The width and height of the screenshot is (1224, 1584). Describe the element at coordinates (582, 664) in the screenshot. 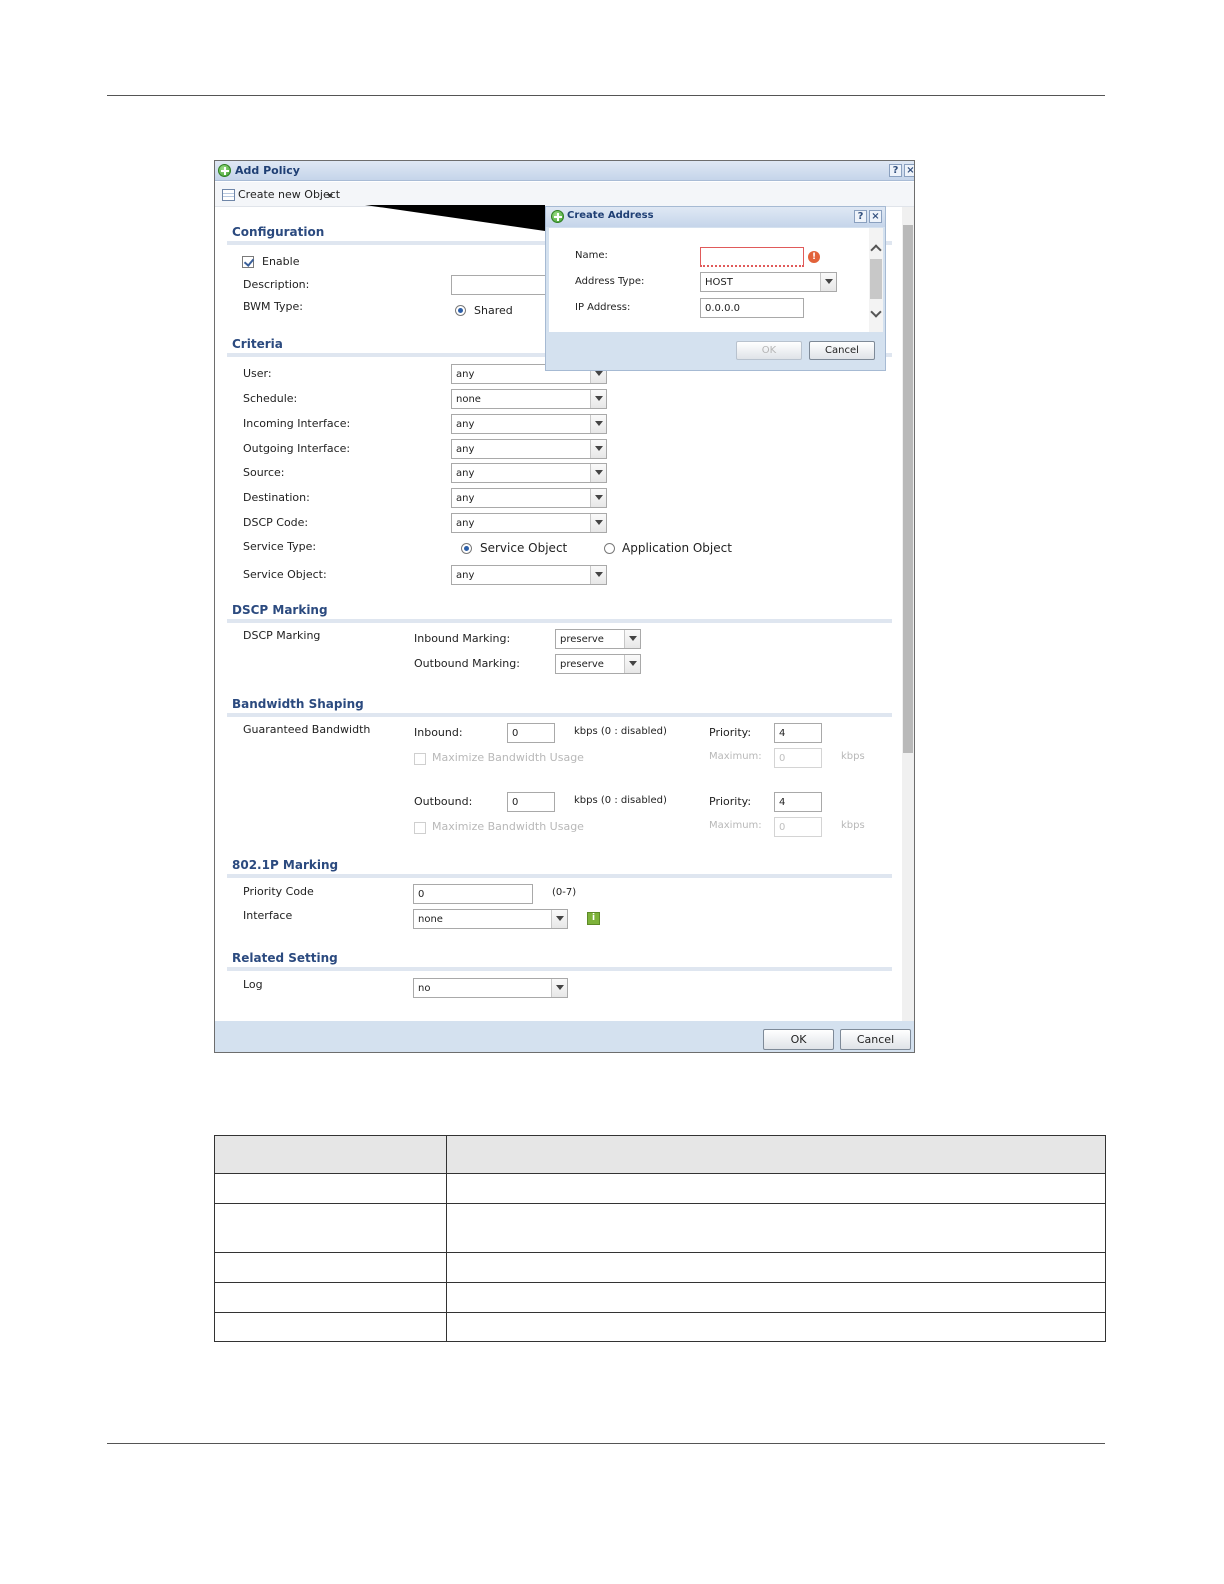

I see `outbound-marking-value: preserve` at that location.